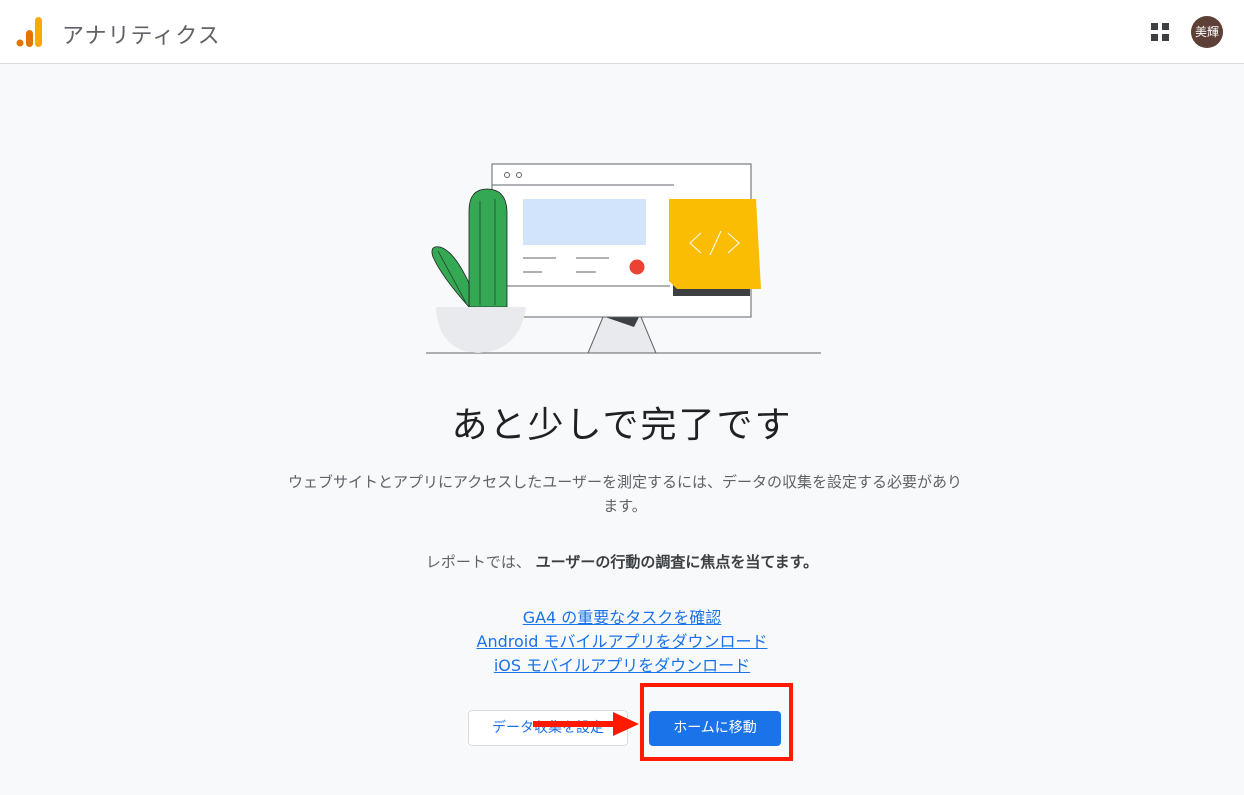 Image resolution: width=1244 pixels, height=795 pixels. What do you see at coordinates (478, 562) in the screenshot?
I see `report-prefix: レポートでは、` at bounding box center [478, 562].